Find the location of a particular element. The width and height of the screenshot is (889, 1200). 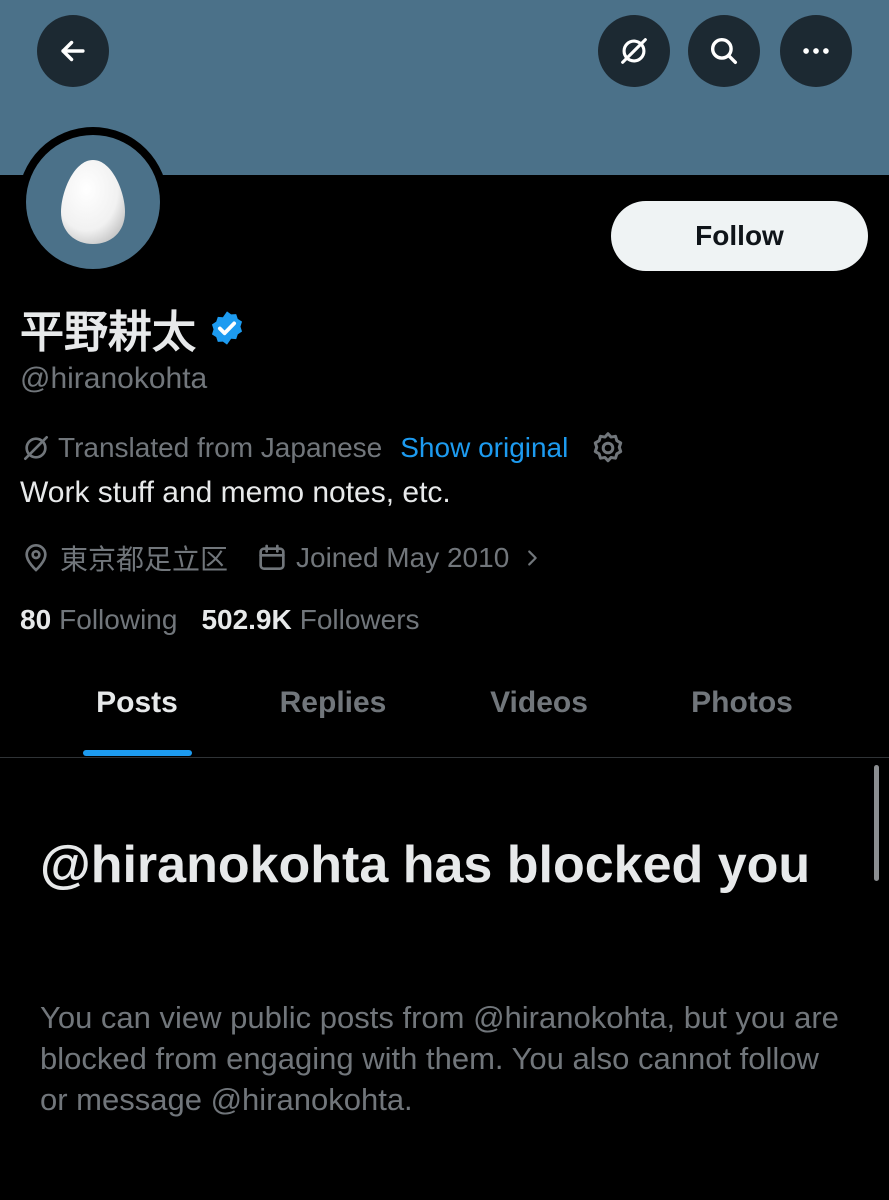

grok-button is located at coordinates (634, 51).